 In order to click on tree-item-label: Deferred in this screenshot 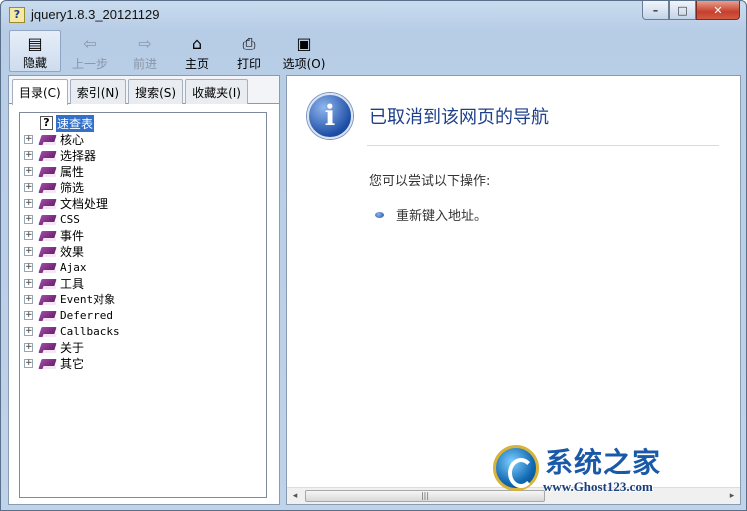, I will do `click(86, 315)`.